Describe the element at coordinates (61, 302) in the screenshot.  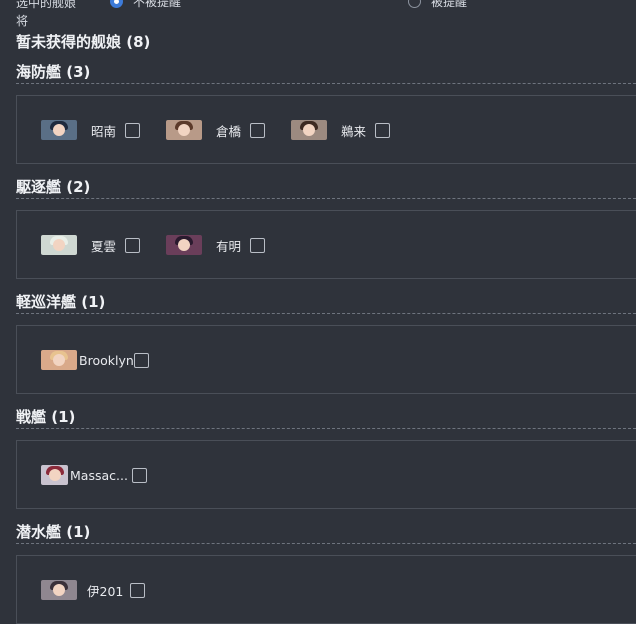
I see `category-title: 軽巡洋艦 (1)` at that location.